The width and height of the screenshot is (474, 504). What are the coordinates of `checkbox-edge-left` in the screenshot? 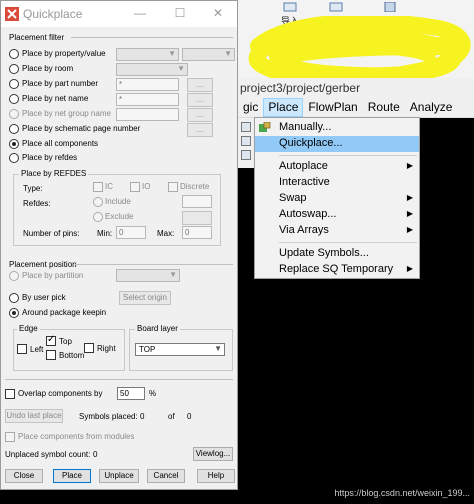 It's located at (22, 349).